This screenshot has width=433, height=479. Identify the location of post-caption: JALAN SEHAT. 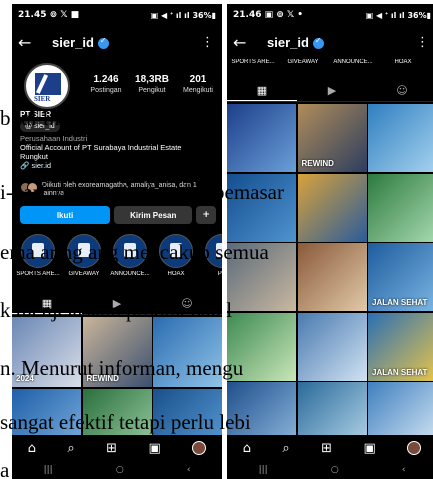
(400, 302).